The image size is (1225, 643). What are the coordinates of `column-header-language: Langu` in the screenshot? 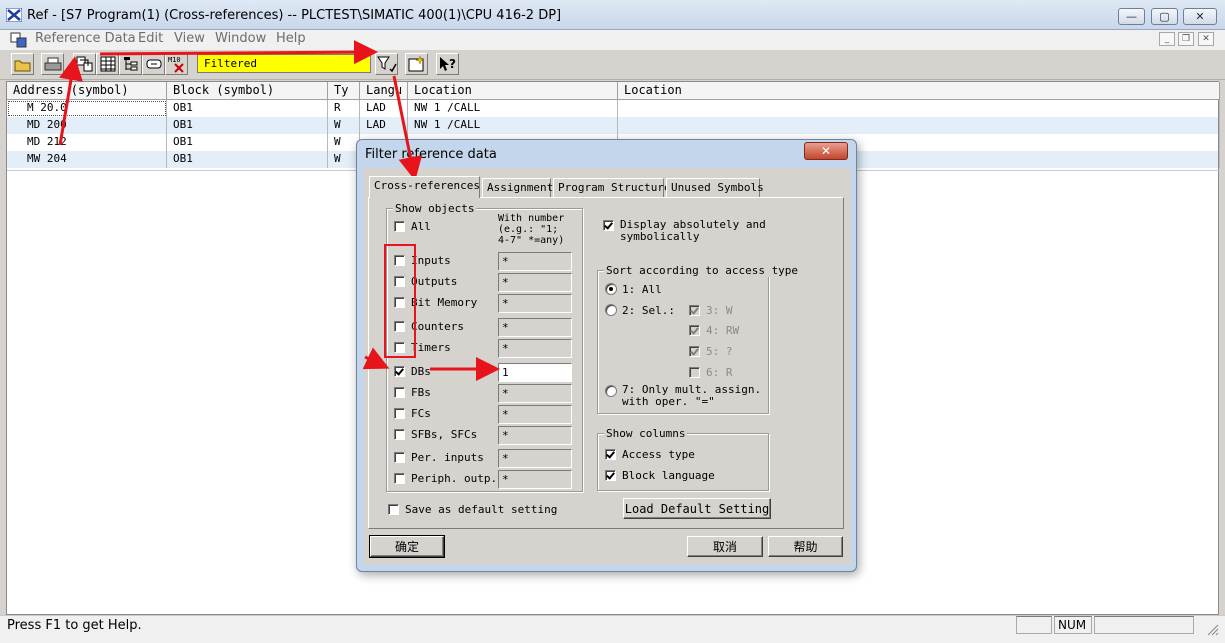 It's located at (384, 91).